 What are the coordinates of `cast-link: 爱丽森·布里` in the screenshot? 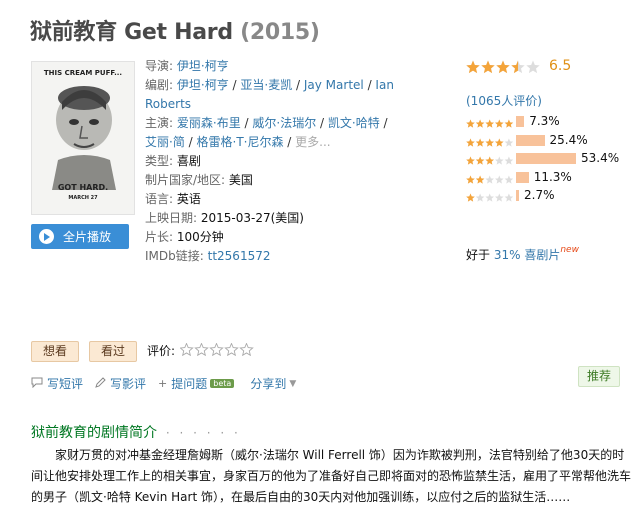 It's located at (209, 123).